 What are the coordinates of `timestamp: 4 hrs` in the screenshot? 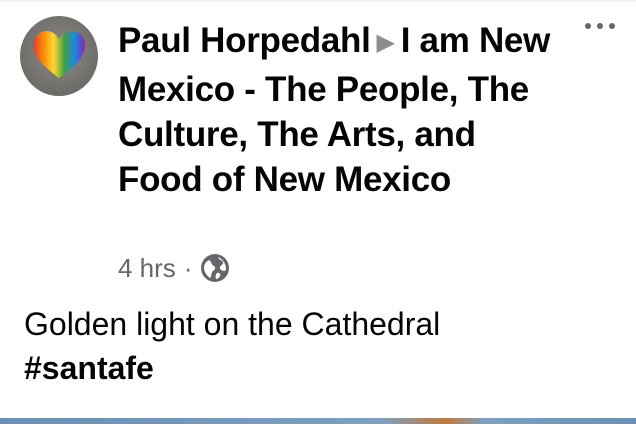 It's located at (147, 268).